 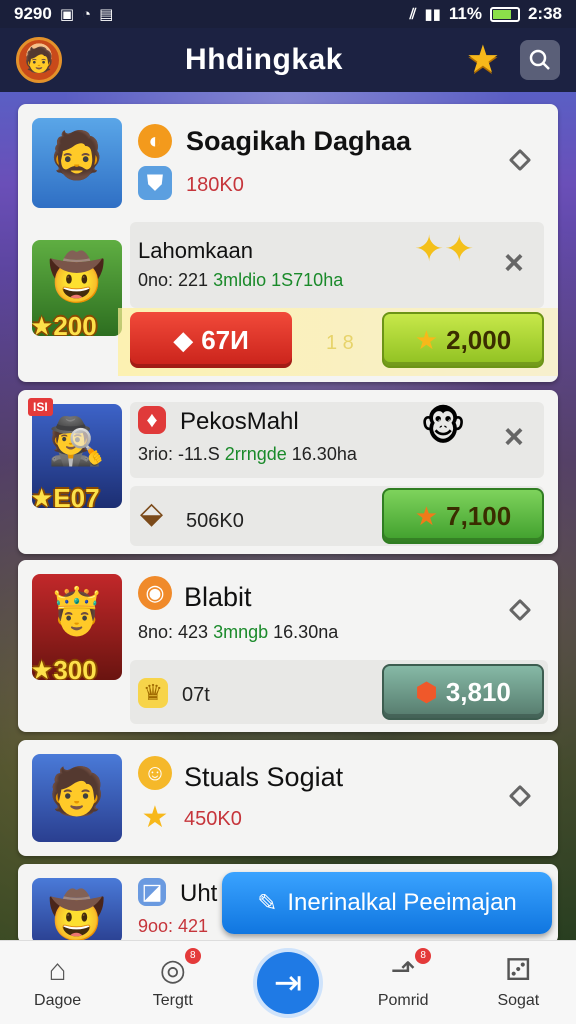 I want to click on chest-icon: ⬙, so click(x=152, y=513).